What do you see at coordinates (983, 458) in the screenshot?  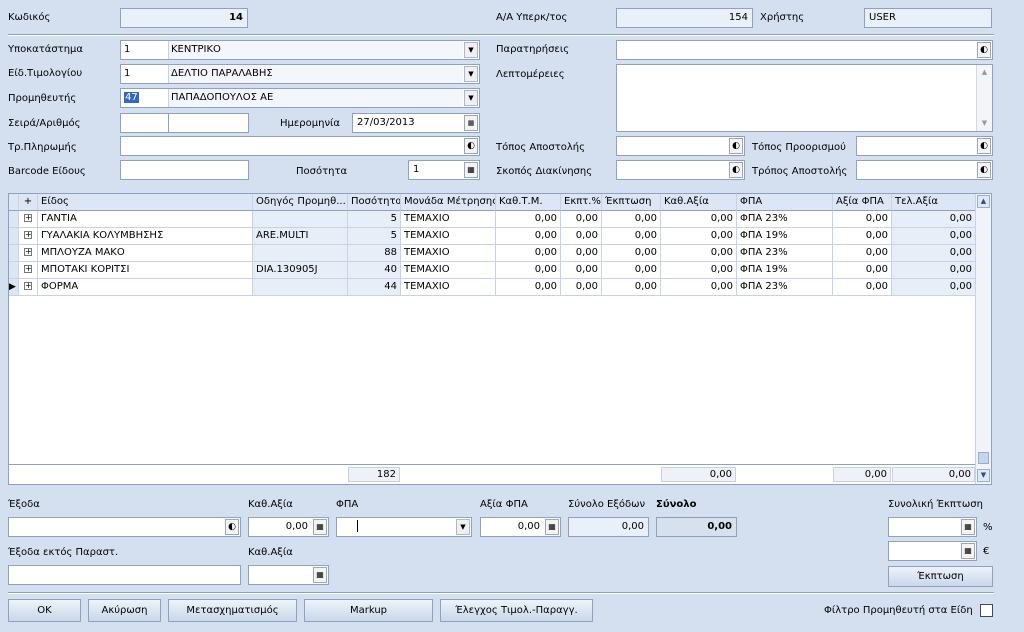 I see `scroll-thumb` at bounding box center [983, 458].